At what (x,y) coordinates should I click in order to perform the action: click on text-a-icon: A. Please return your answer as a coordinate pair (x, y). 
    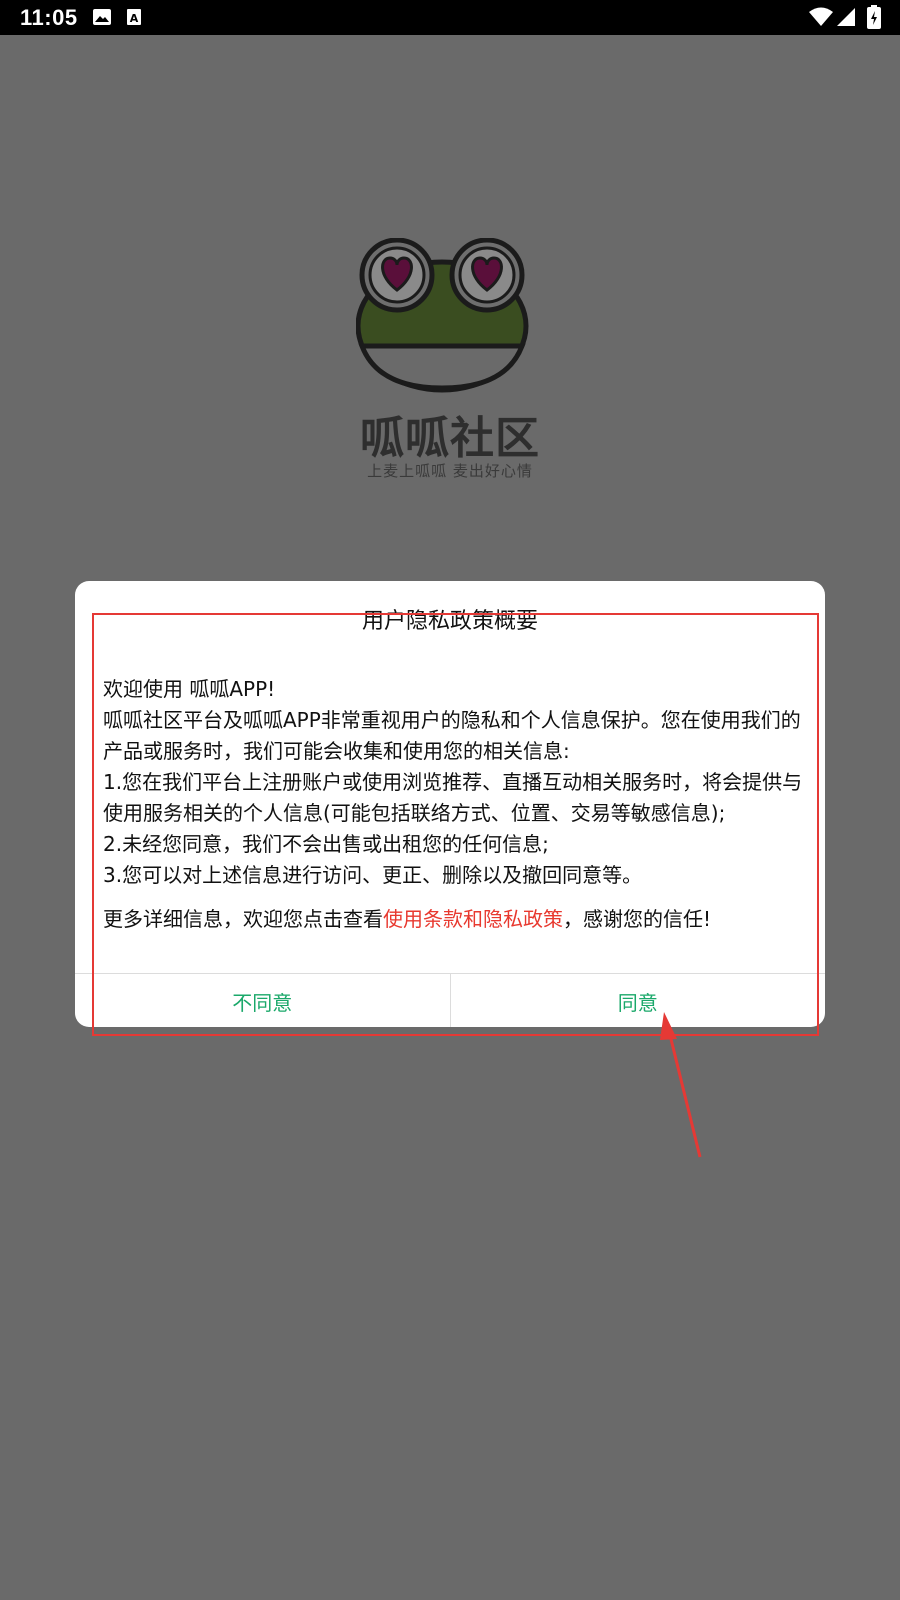
    Looking at the image, I should click on (134, 19).